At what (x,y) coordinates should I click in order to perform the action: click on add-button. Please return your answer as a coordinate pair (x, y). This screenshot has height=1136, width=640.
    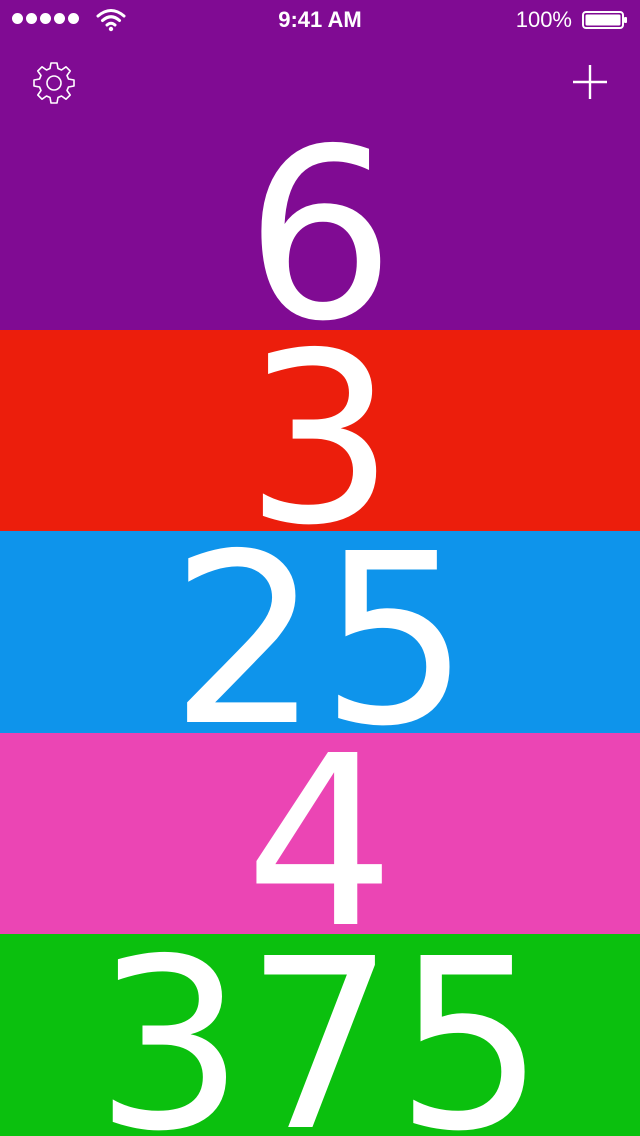
    Looking at the image, I should click on (590, 83).